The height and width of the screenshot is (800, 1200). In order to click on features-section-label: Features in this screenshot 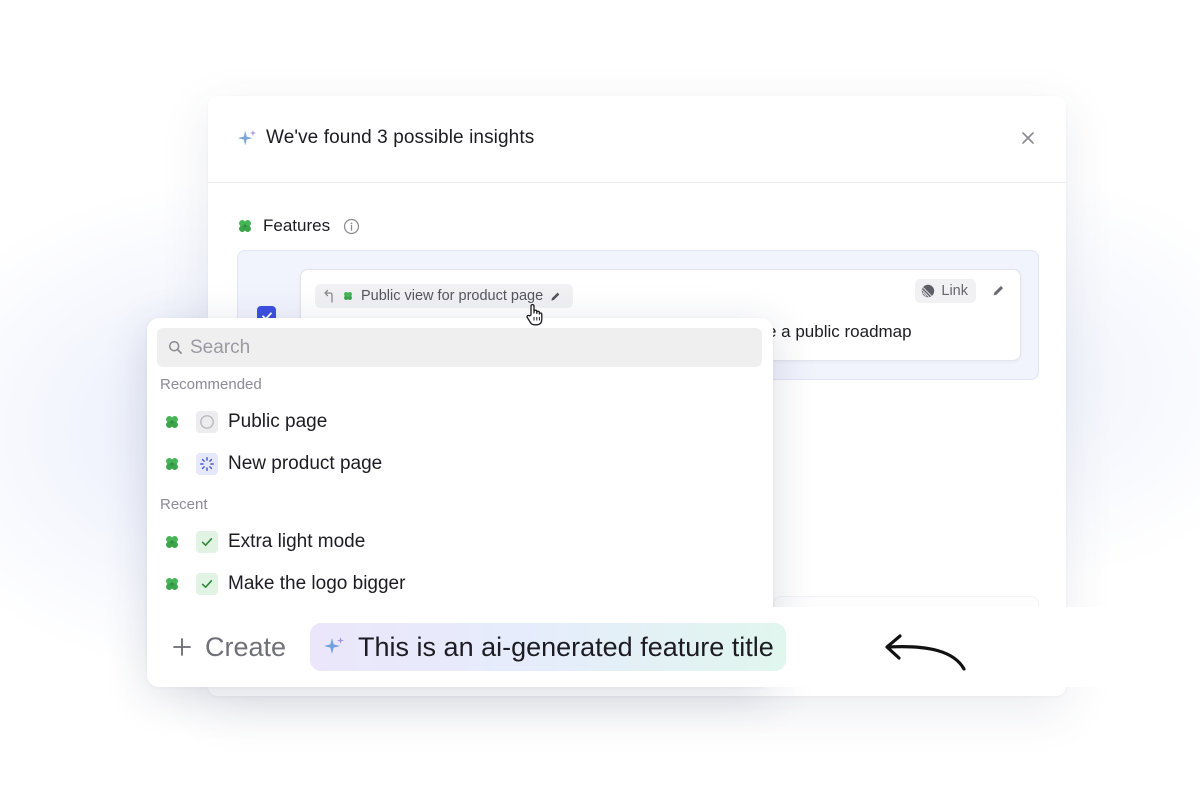, I will do `click(298, 226)`.